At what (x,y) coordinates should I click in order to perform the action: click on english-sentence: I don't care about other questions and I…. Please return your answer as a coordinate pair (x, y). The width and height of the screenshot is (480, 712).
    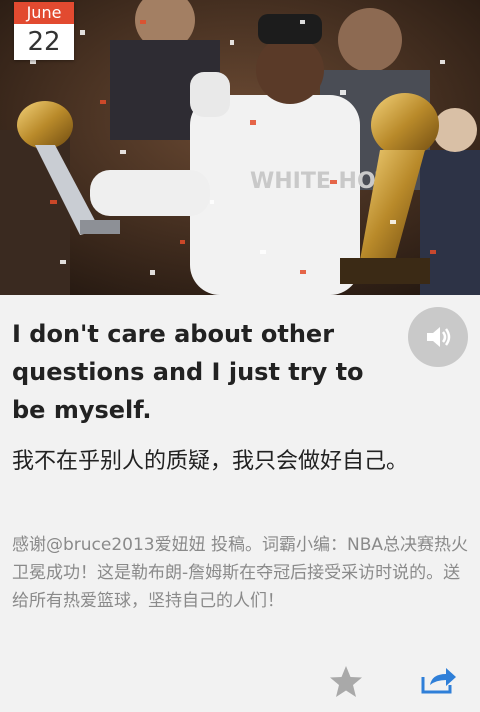
    Looking at the image, I should click on (188, 372).